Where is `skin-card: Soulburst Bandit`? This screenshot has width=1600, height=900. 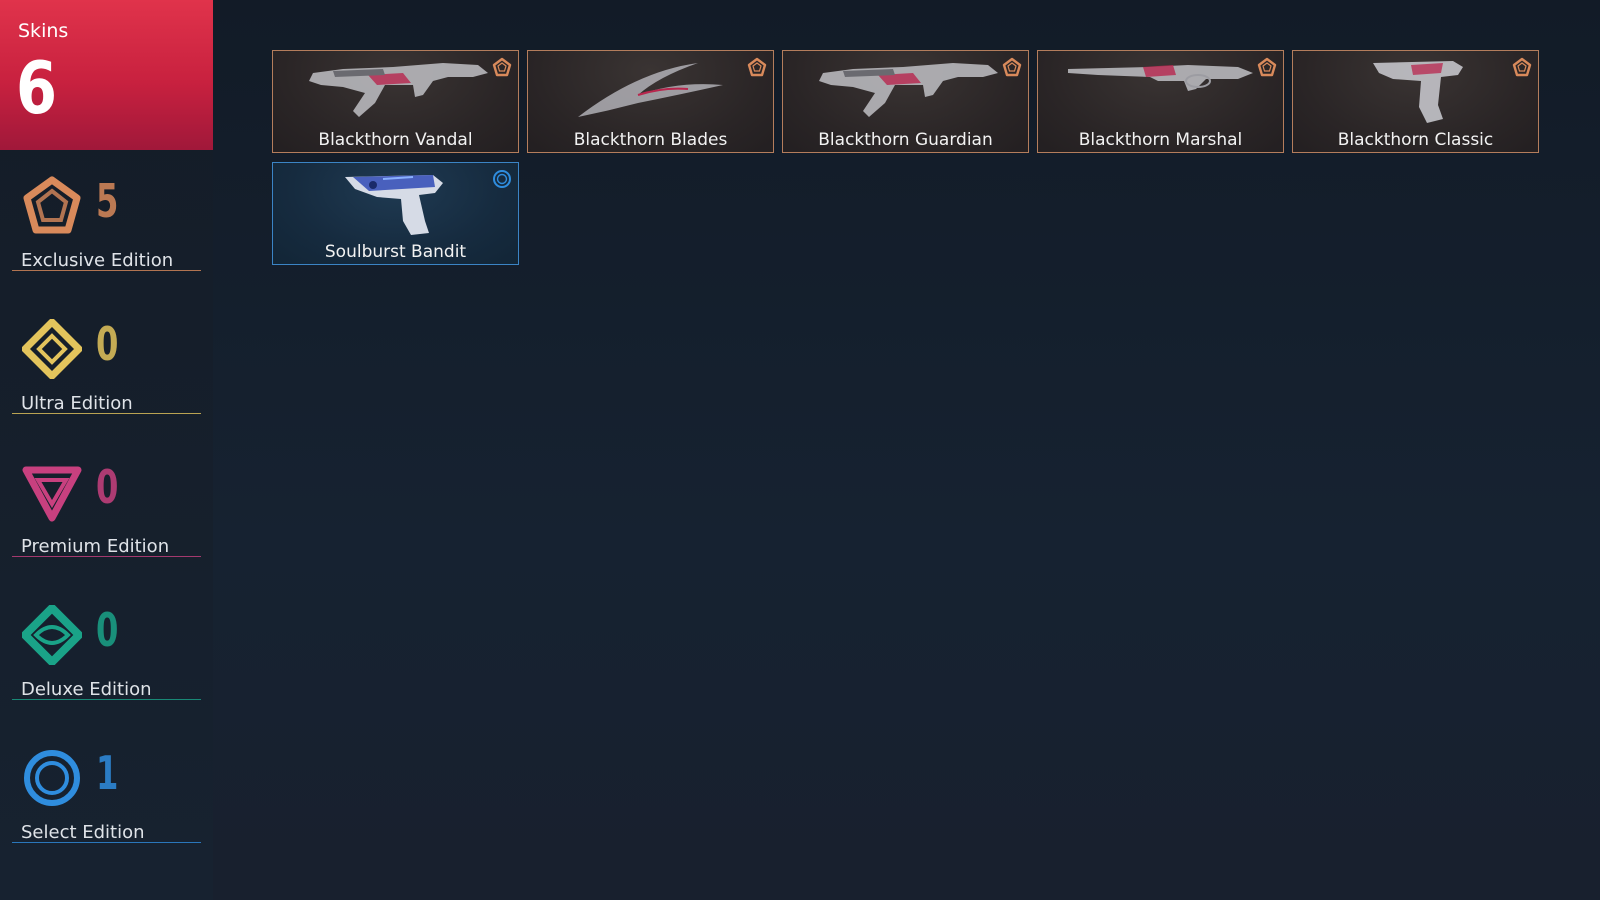
skin-card: Soulburst Bandit is located at coordinates (395, 213).